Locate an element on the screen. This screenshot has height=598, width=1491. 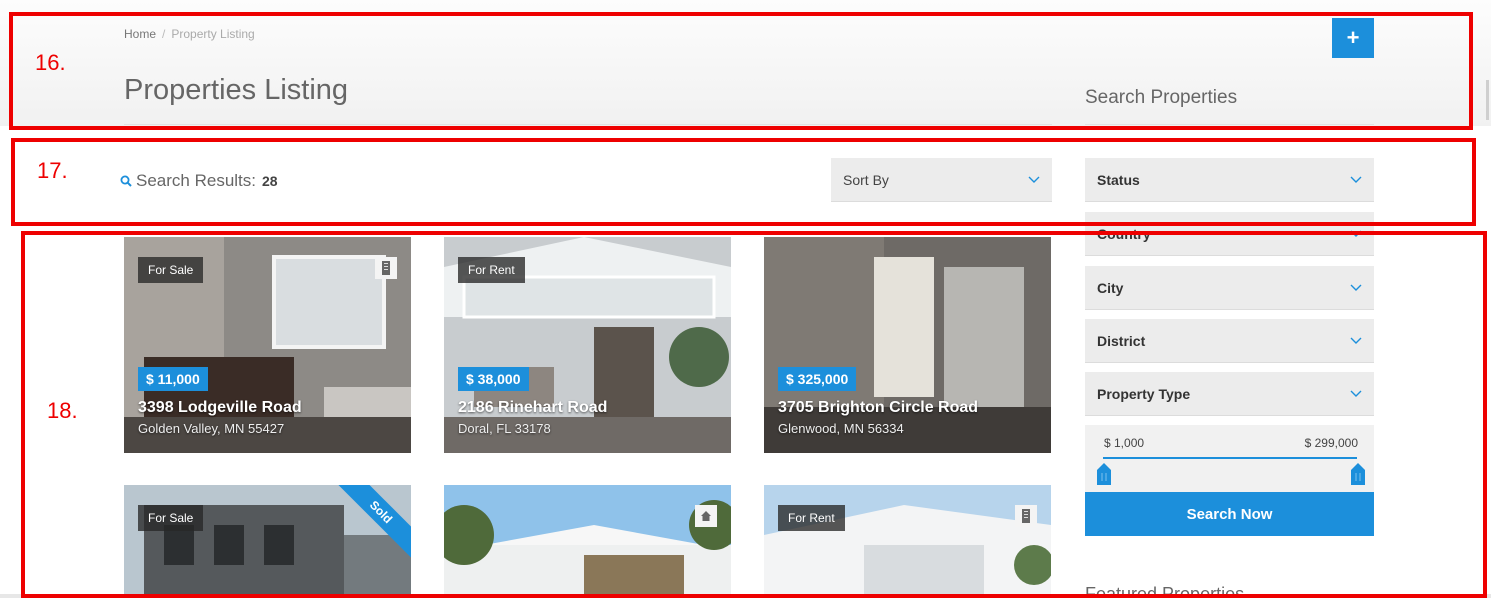
annotation-label-16: 16. is located at coordinates (50, 62).